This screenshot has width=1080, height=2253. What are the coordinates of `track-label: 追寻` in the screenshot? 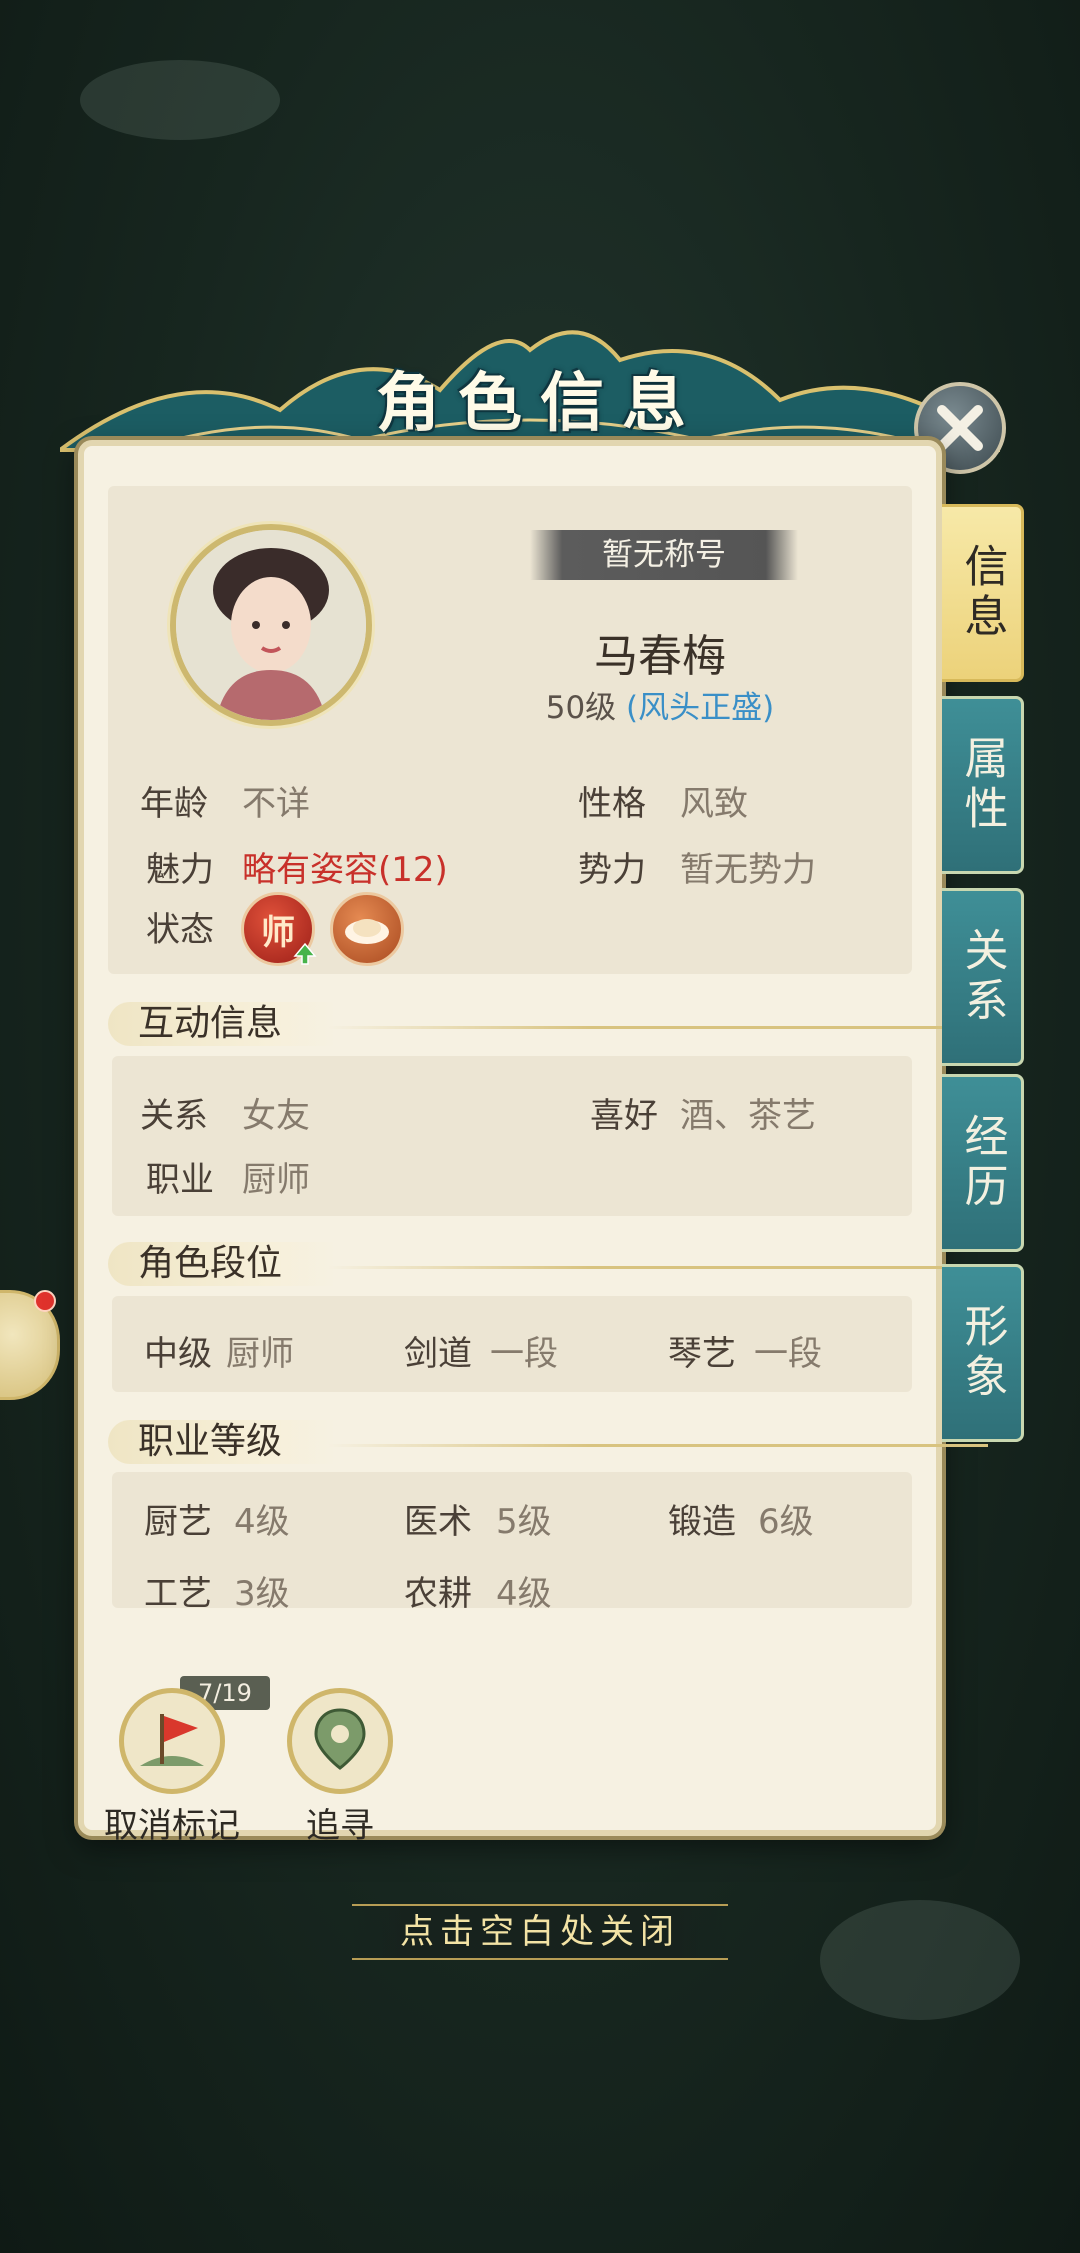 It's located at (340, 1826).